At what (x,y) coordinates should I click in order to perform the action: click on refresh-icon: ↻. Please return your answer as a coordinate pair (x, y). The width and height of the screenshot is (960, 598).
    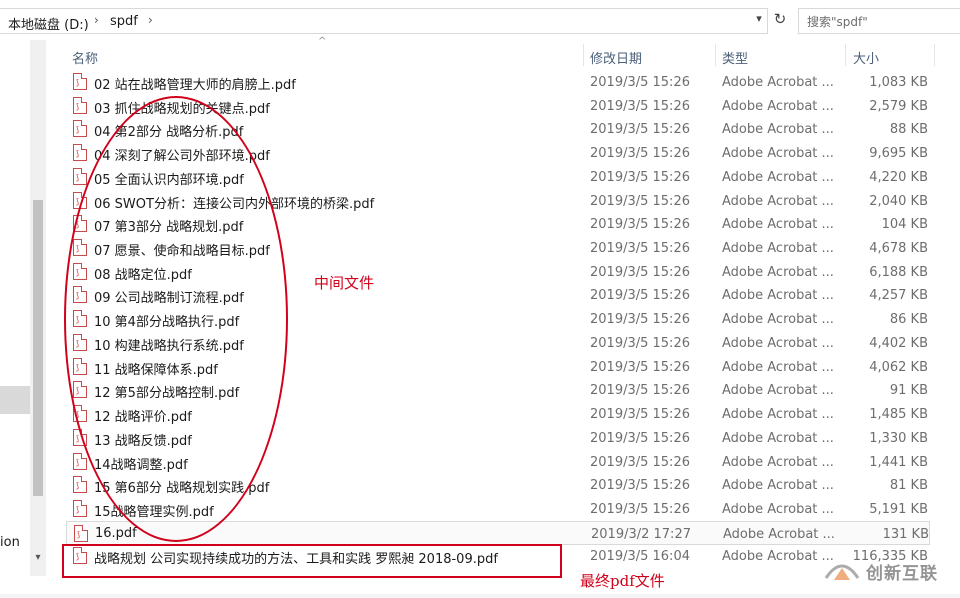
    Looking at the image, I should click on (780, 20).